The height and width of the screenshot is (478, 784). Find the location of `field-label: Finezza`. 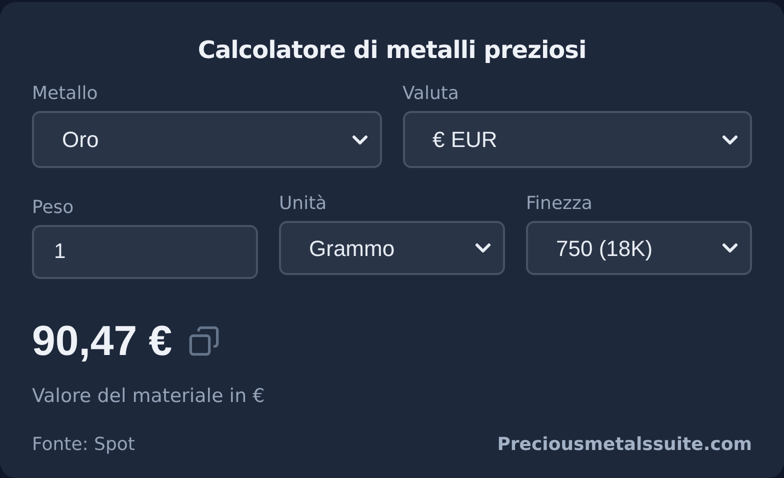

field-label: Finezza is located at coordinates (560, 204).